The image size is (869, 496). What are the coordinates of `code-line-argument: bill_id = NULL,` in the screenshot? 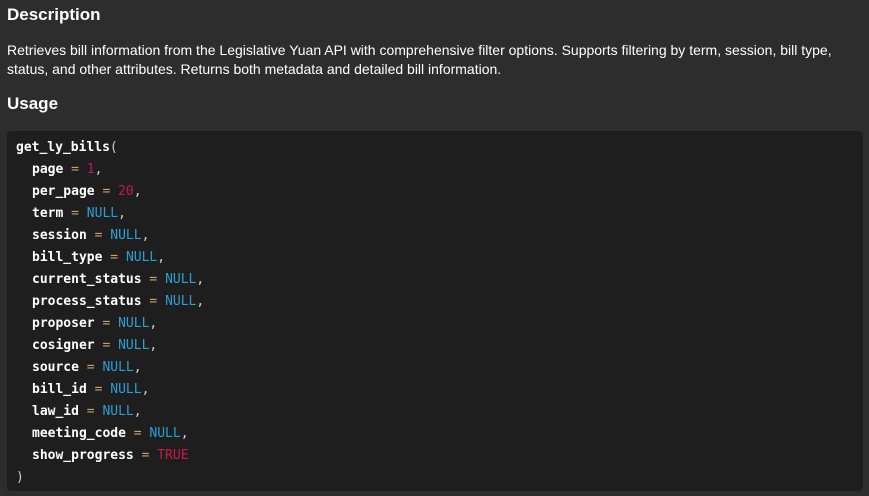 It's located at (439, 390).